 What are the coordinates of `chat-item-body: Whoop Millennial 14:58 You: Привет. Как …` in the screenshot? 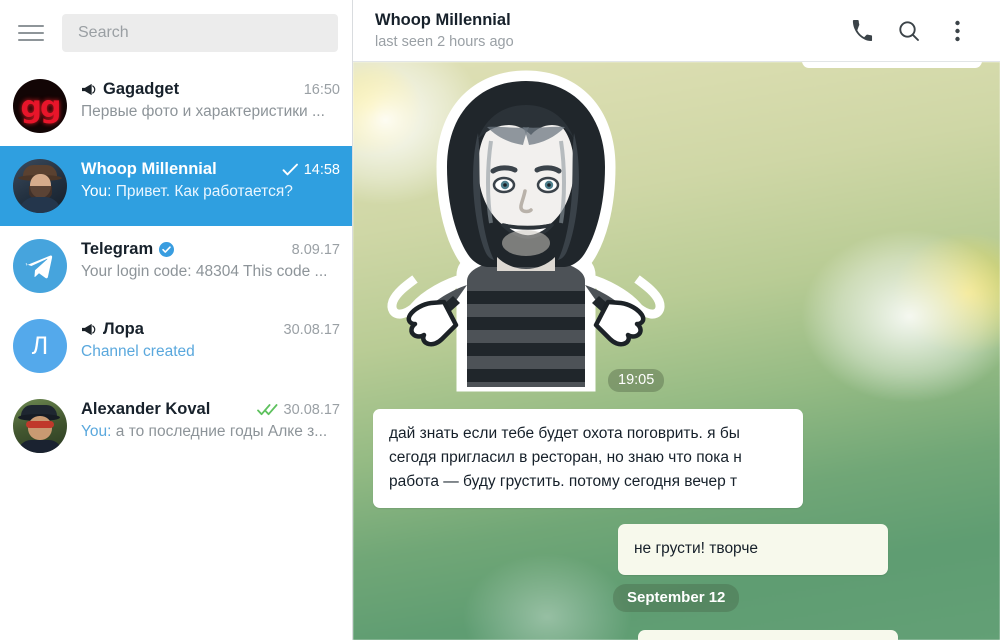 It's located at (210, 180).